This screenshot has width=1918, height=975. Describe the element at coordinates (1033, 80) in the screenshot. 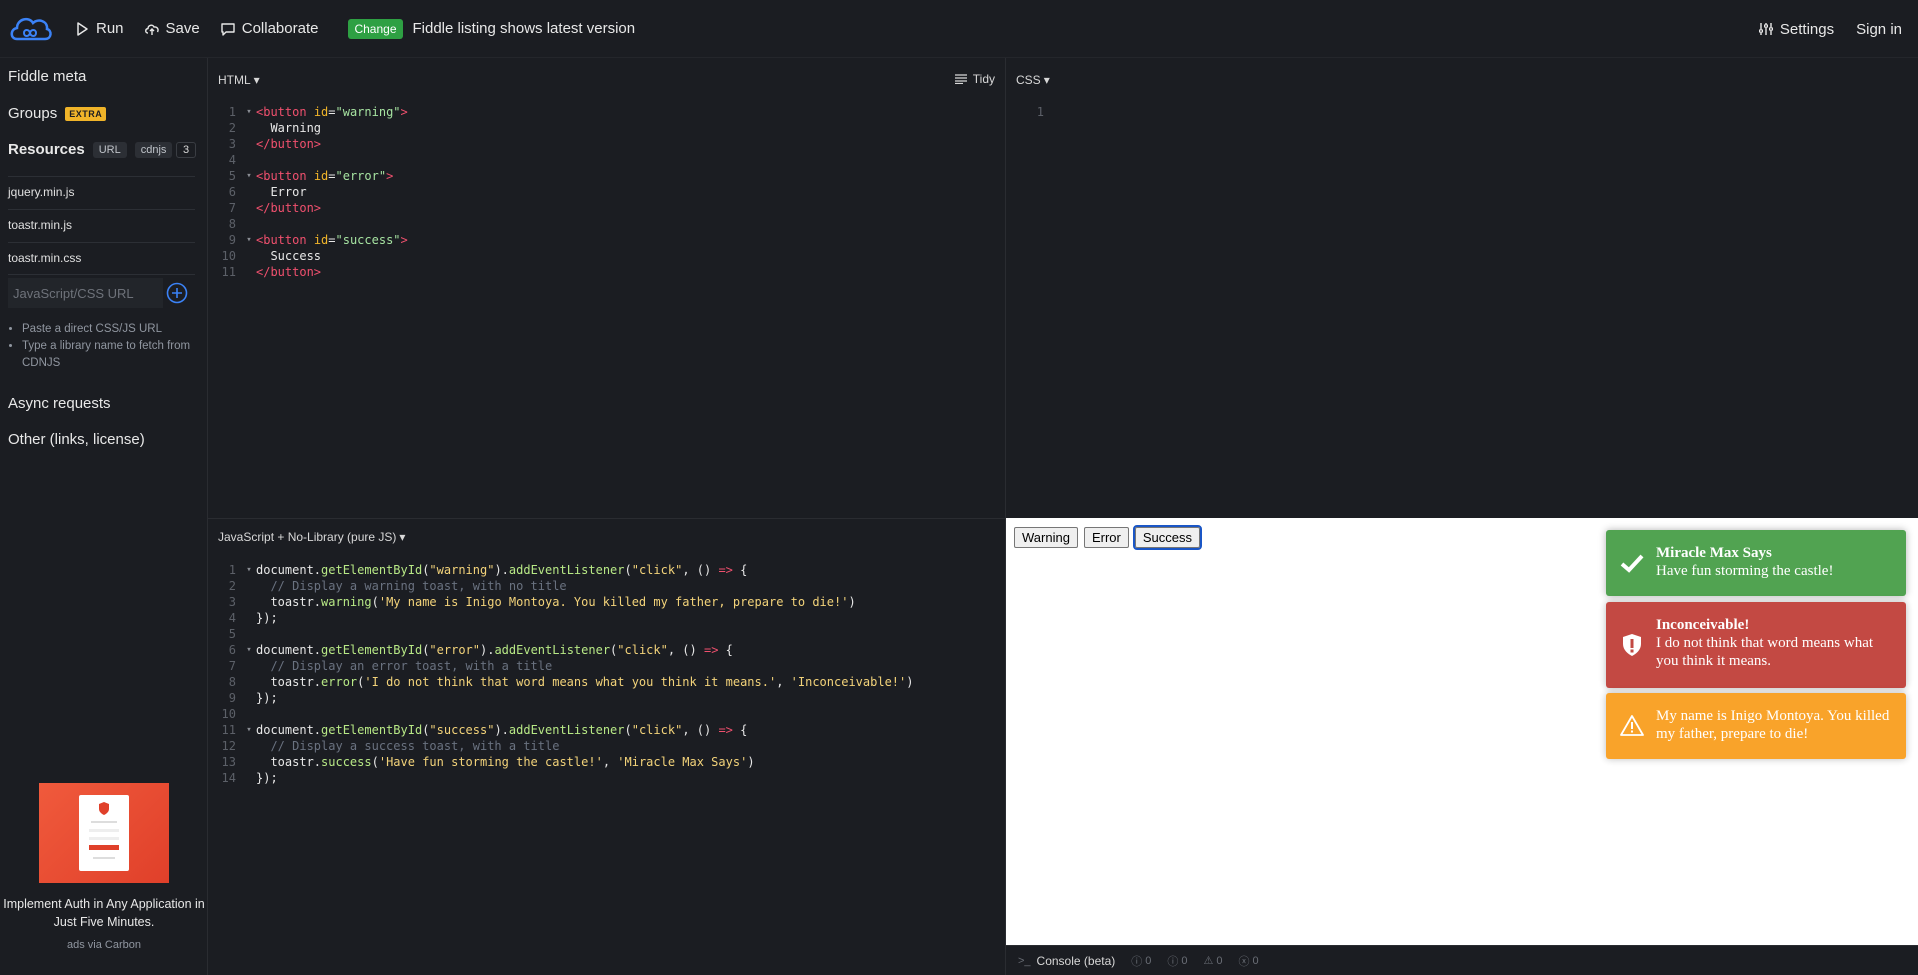

I see `css-language-dropdown: CSS ▾` at that location.